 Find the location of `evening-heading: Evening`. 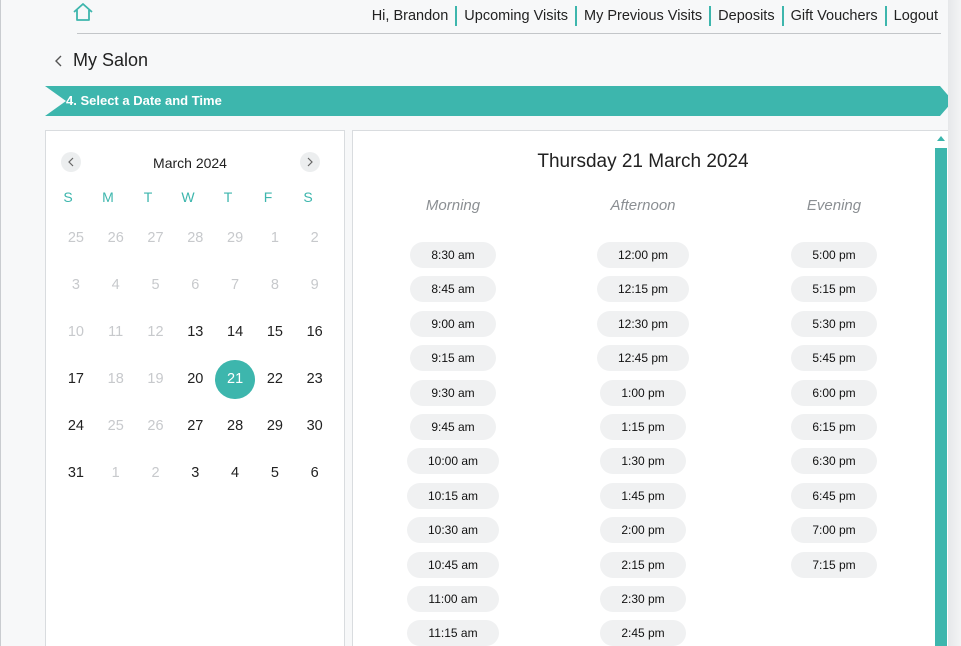

evening-heading: Evening is located at coordinates (834, 205).